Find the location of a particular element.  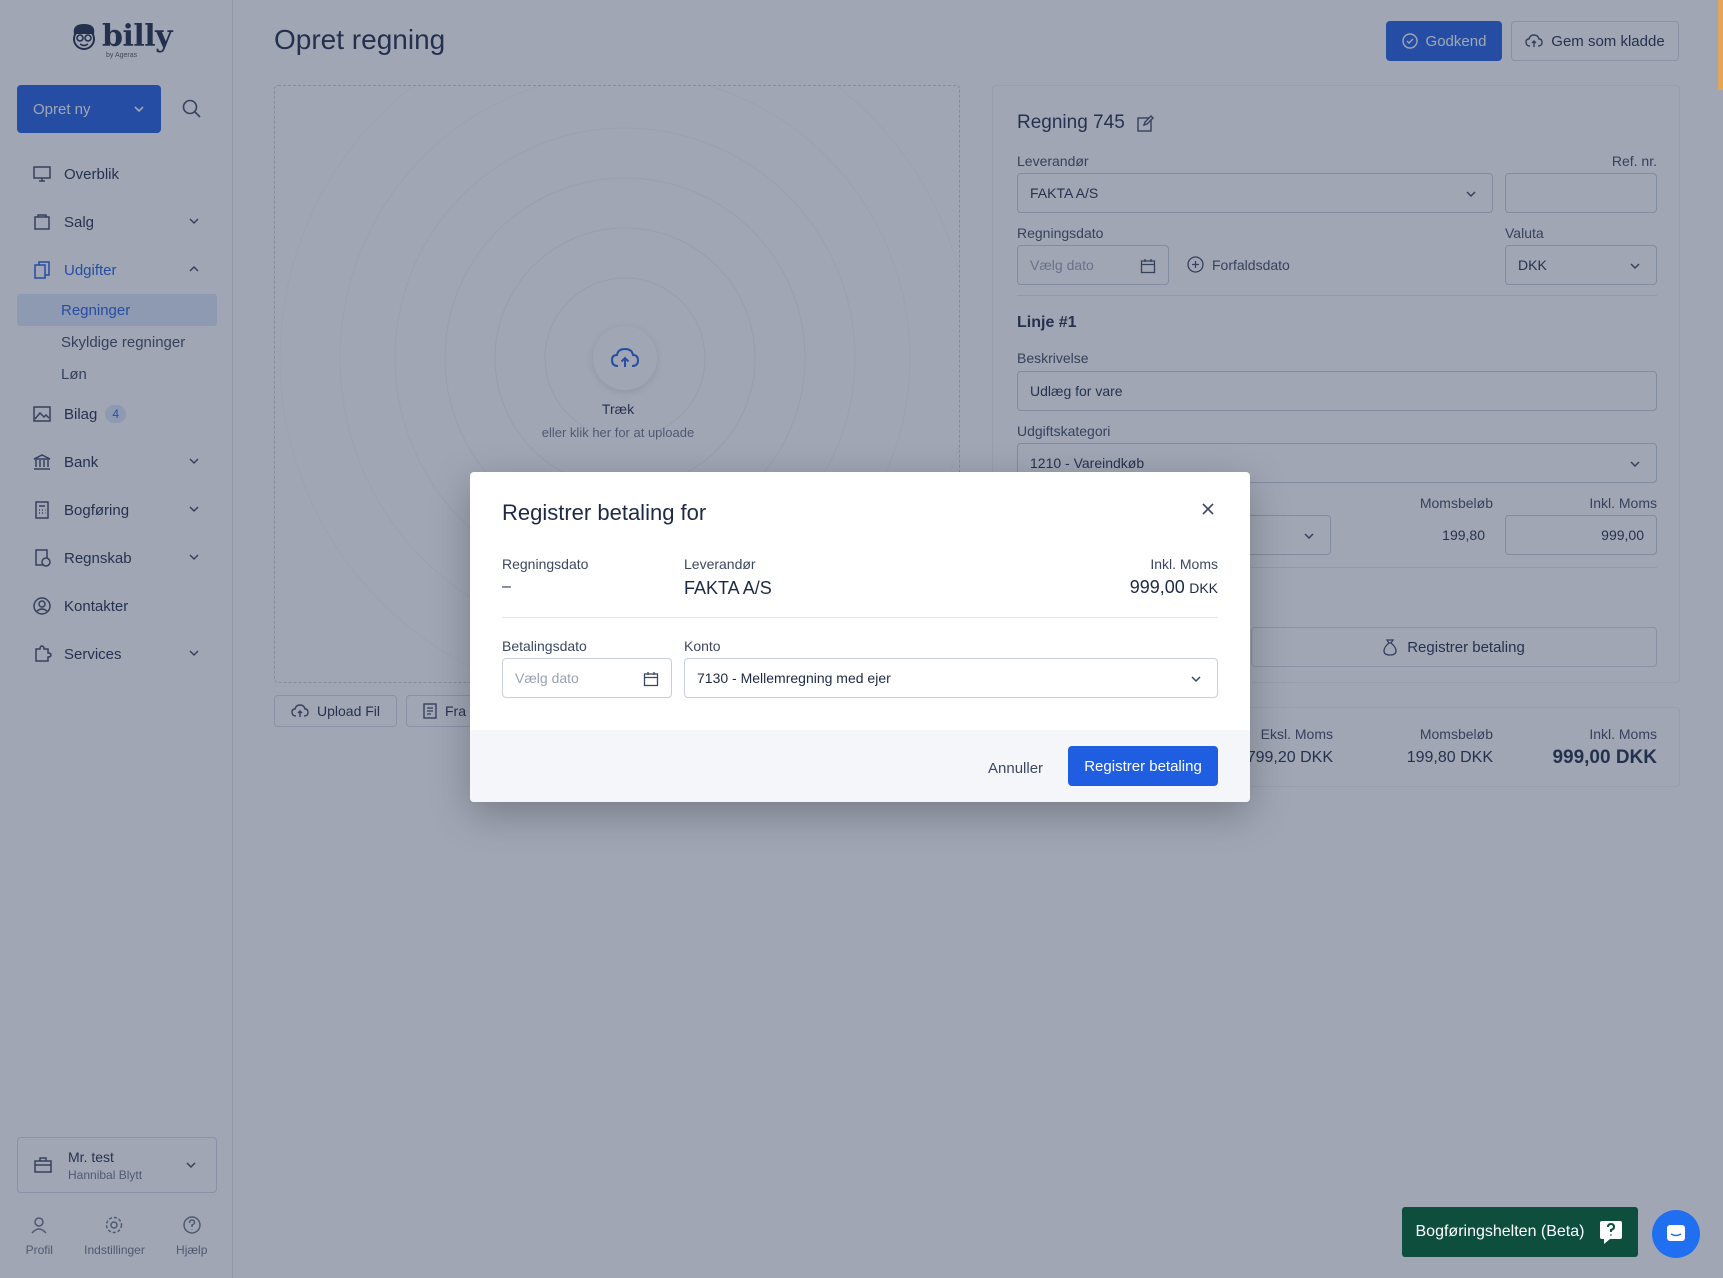

modal-incl-amount: 999,00 DKK is located at coordinates (1114, 587).